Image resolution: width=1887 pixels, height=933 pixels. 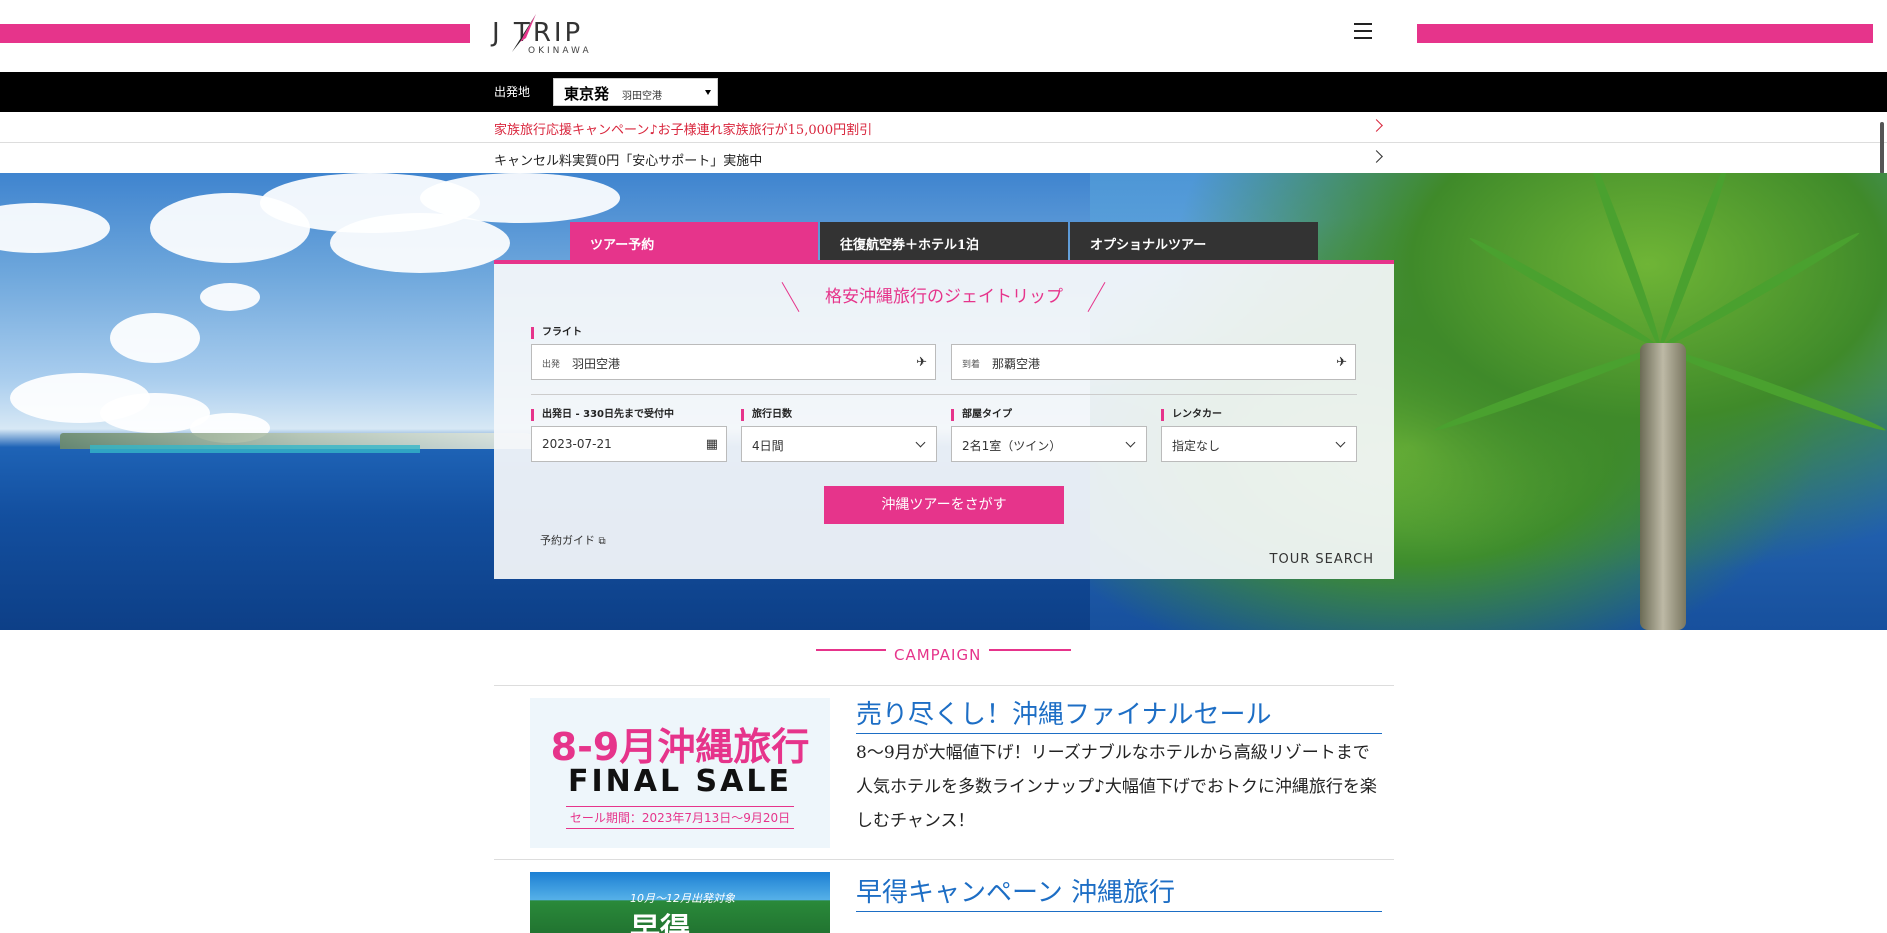 I want to click on date-label: 出発日 - 330日先まで受付中, so click(x=602, y=415).